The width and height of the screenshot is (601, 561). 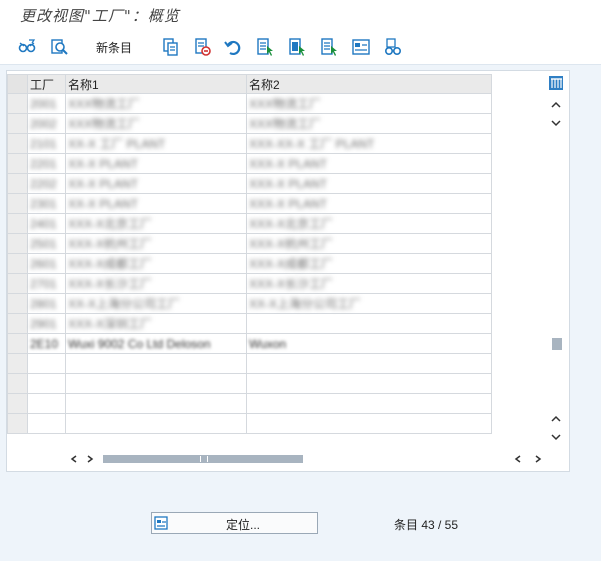 I want to click on name1-cell: XX-X上海分公司工厂, so click(x=156, y=303).